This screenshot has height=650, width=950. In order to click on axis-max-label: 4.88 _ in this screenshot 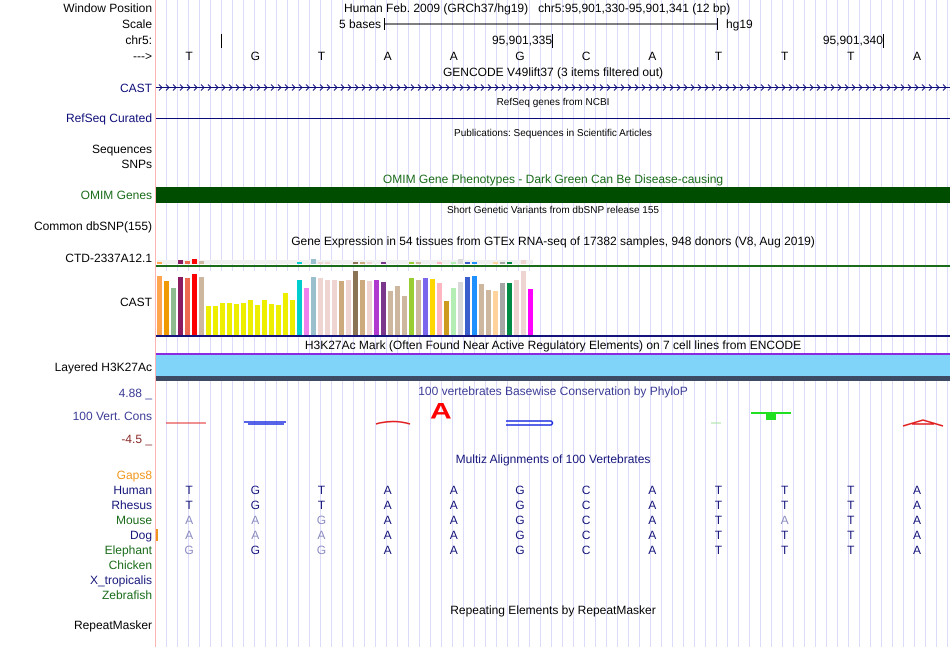, I will do `click(135, 393)`.